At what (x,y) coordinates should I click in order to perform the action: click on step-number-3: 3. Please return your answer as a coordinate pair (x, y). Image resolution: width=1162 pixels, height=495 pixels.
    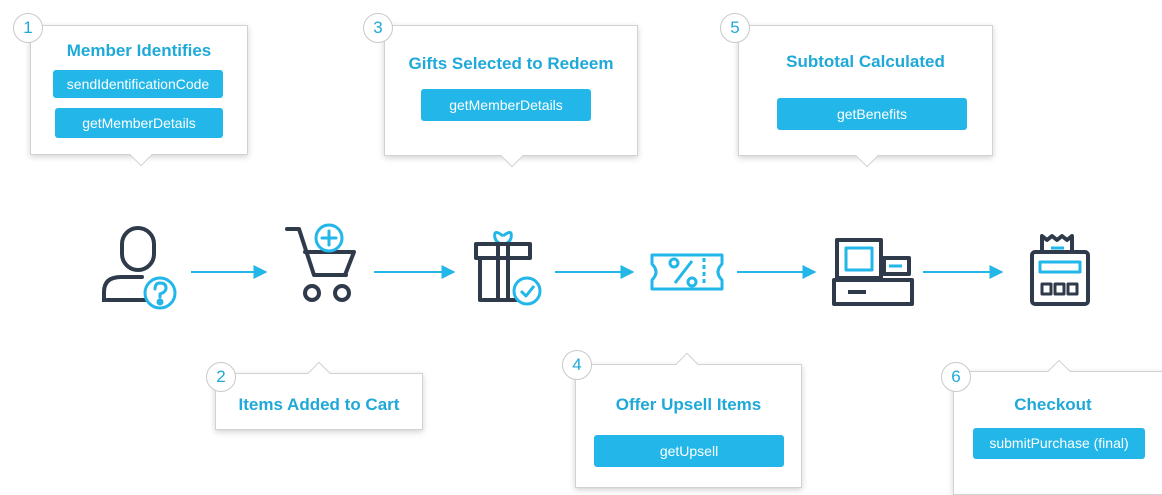
    Looking at the image, I should click on (378, 28).